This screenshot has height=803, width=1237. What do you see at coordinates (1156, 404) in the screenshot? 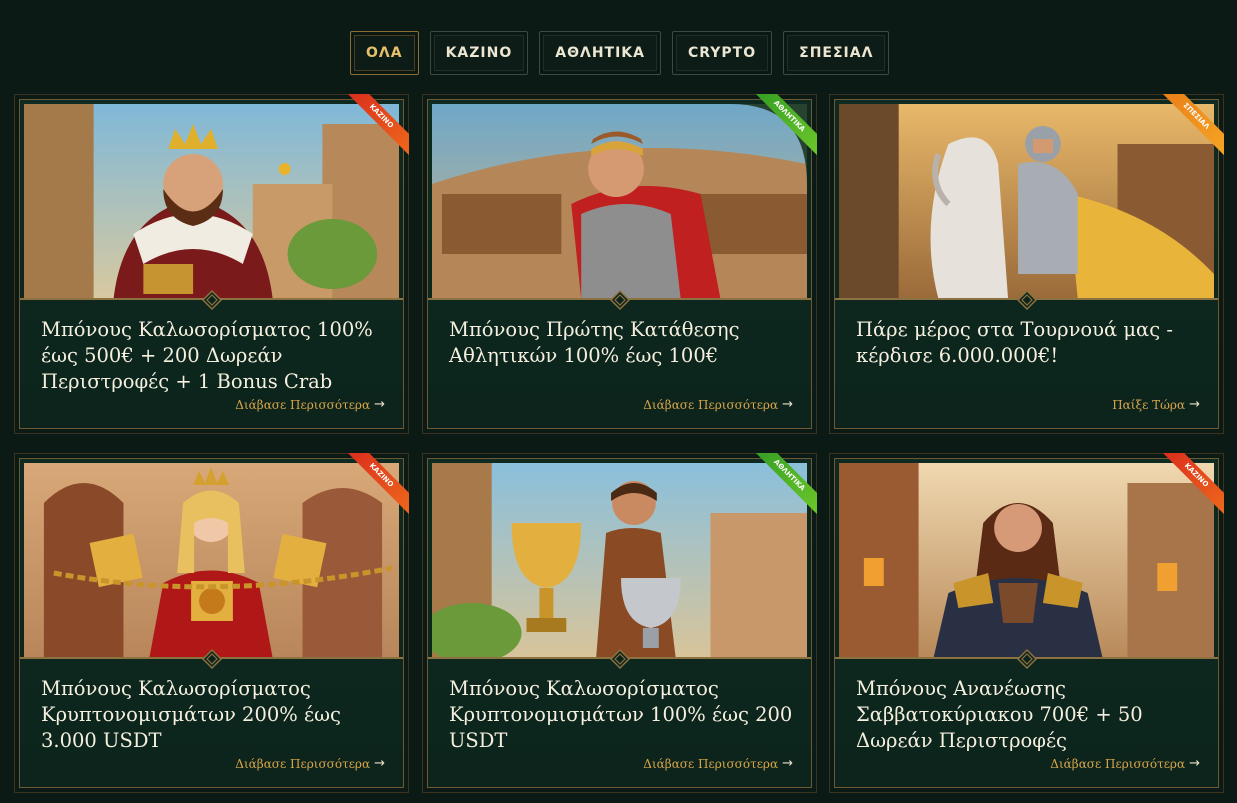
I see `play-now-link: Παίξε Τώρα →` at bounding box center [1156, 404].